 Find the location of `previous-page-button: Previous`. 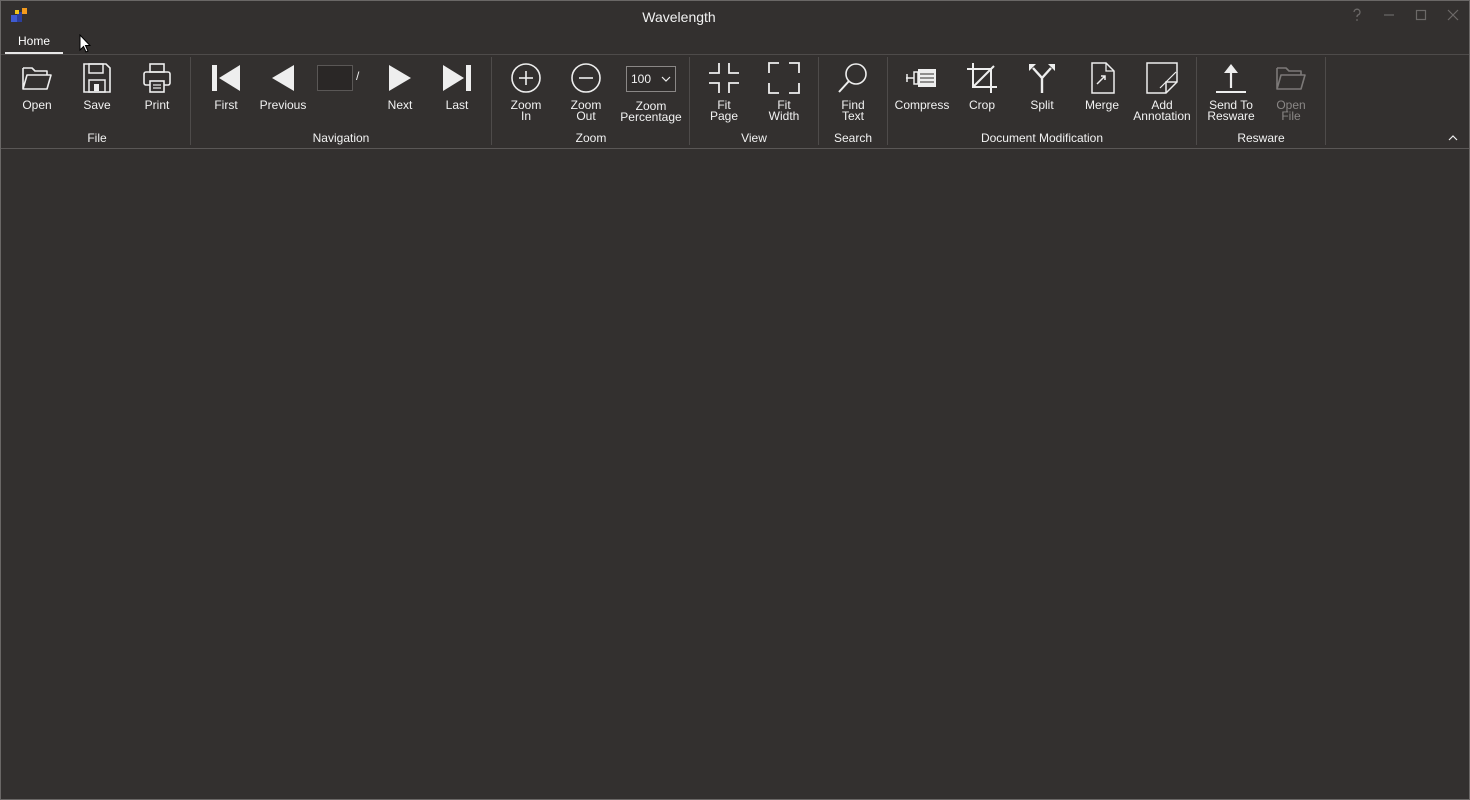

previous-page-button: Previous is located at coordinates (283, 96).